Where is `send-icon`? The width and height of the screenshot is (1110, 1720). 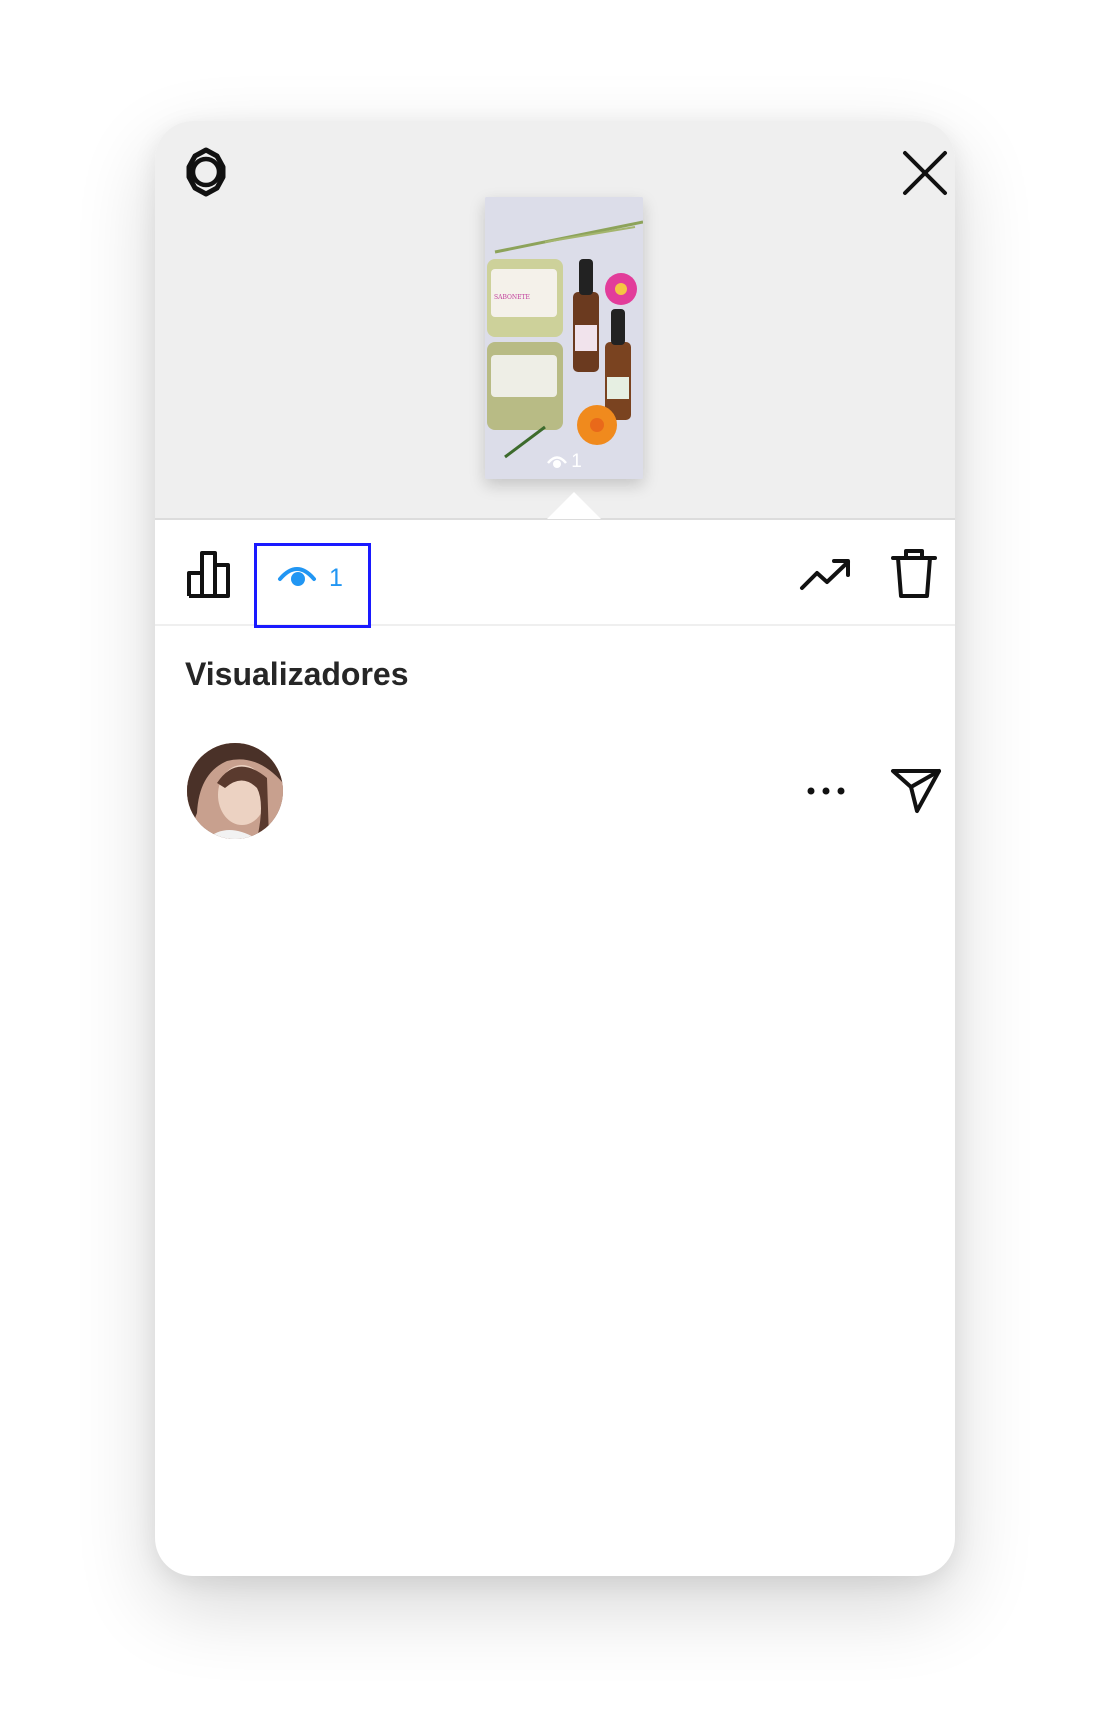
send-icon is located at coordinates (916, 791).